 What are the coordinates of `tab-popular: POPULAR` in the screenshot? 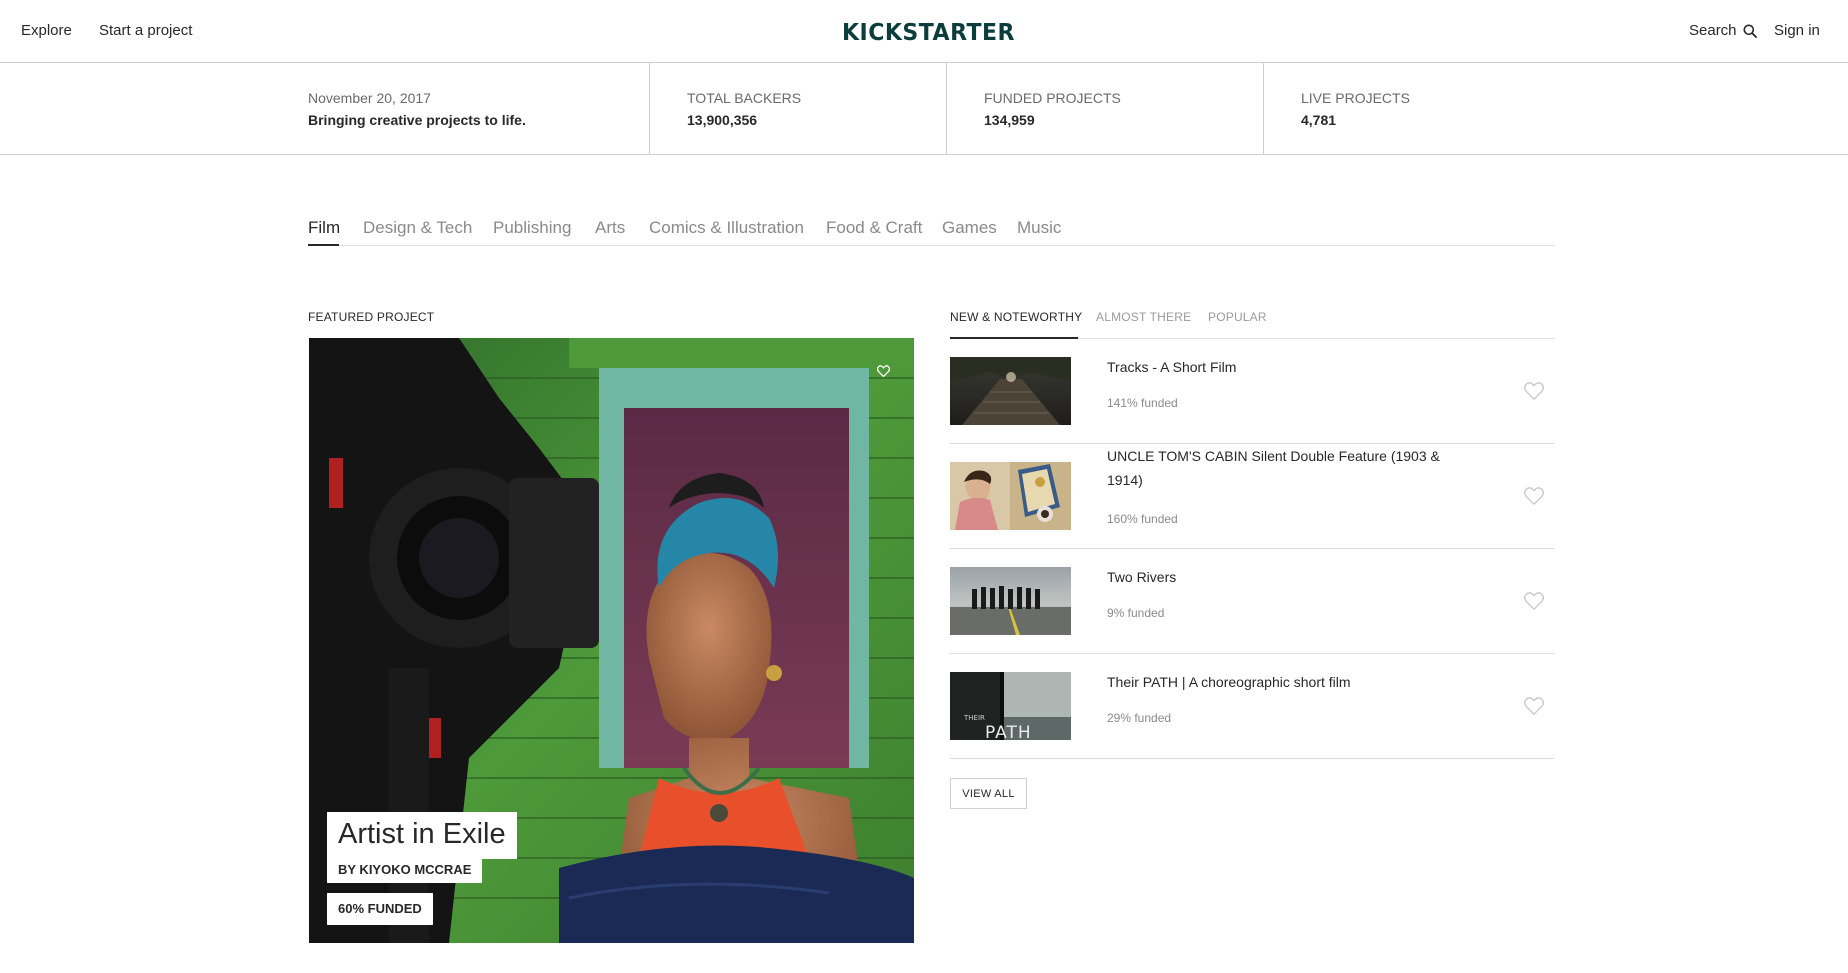 It's located at (1237, 317).